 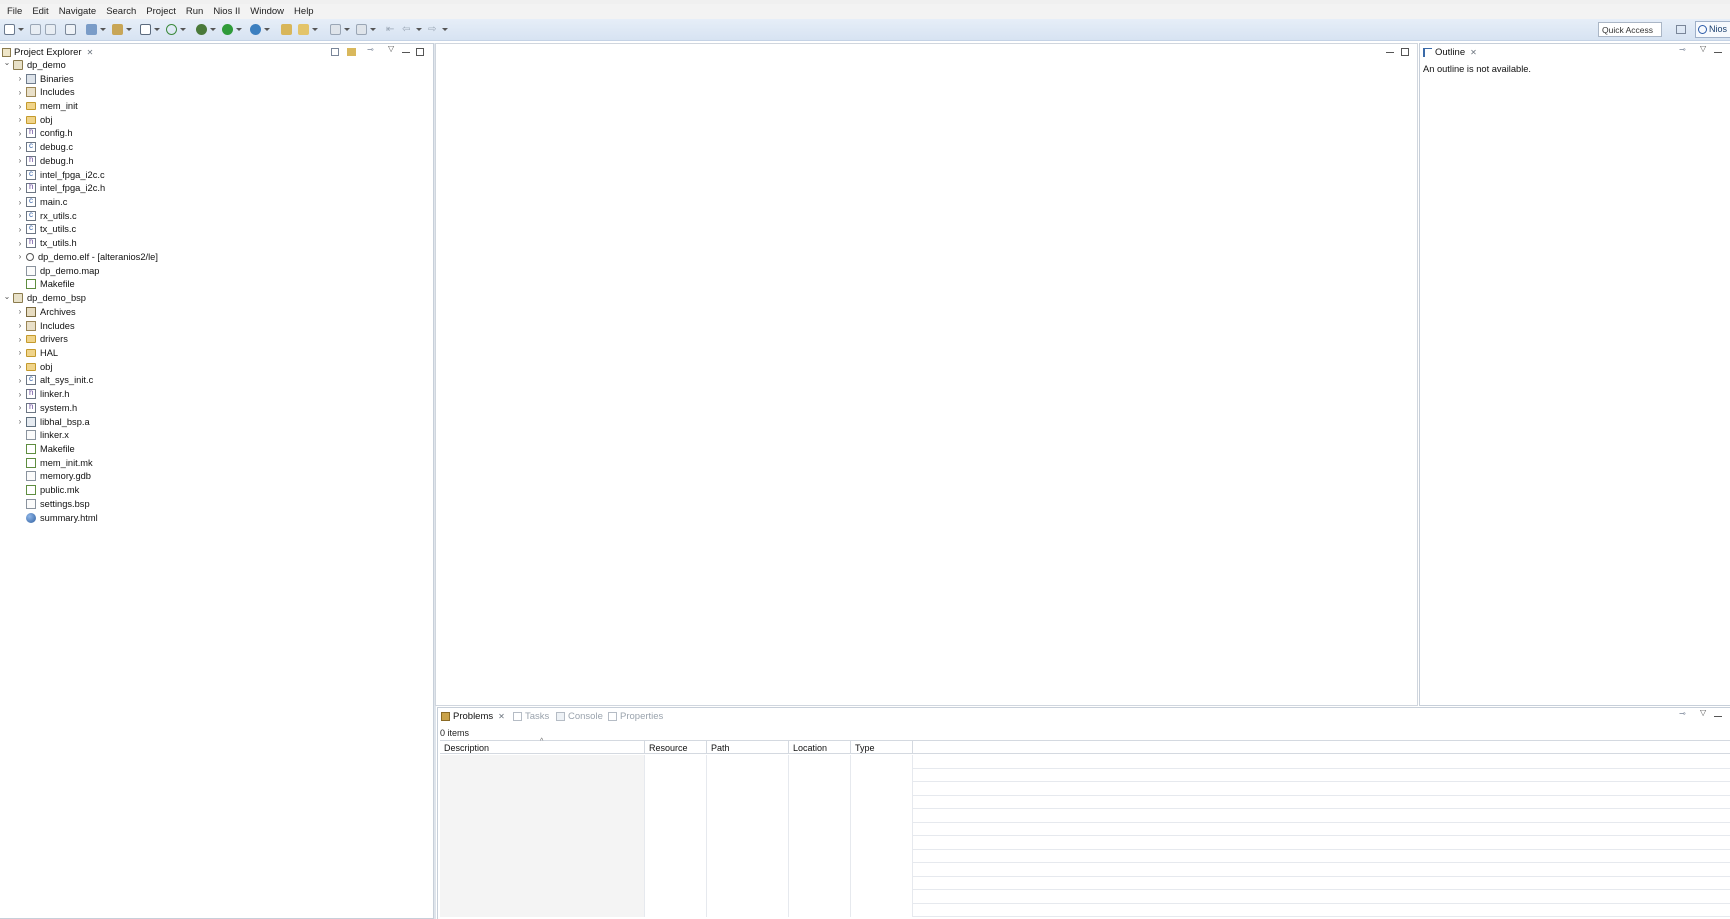 What do you see at coordinates (445, 29) in the screenshot?
I see `forward-dropdown-icon` at bounding box center [445, 29].